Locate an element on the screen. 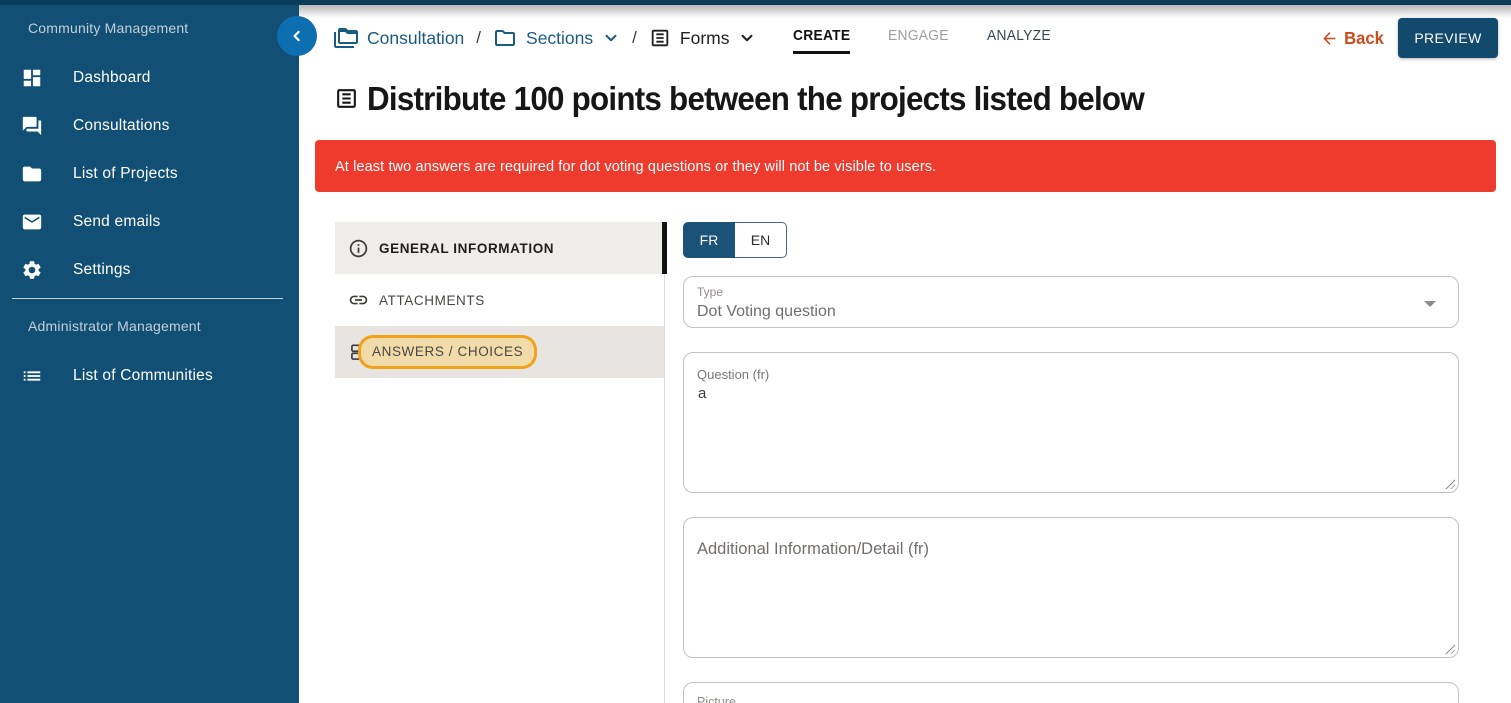  sidebar-item-dashboard: Dashboard is located at coordinates (149, 78).